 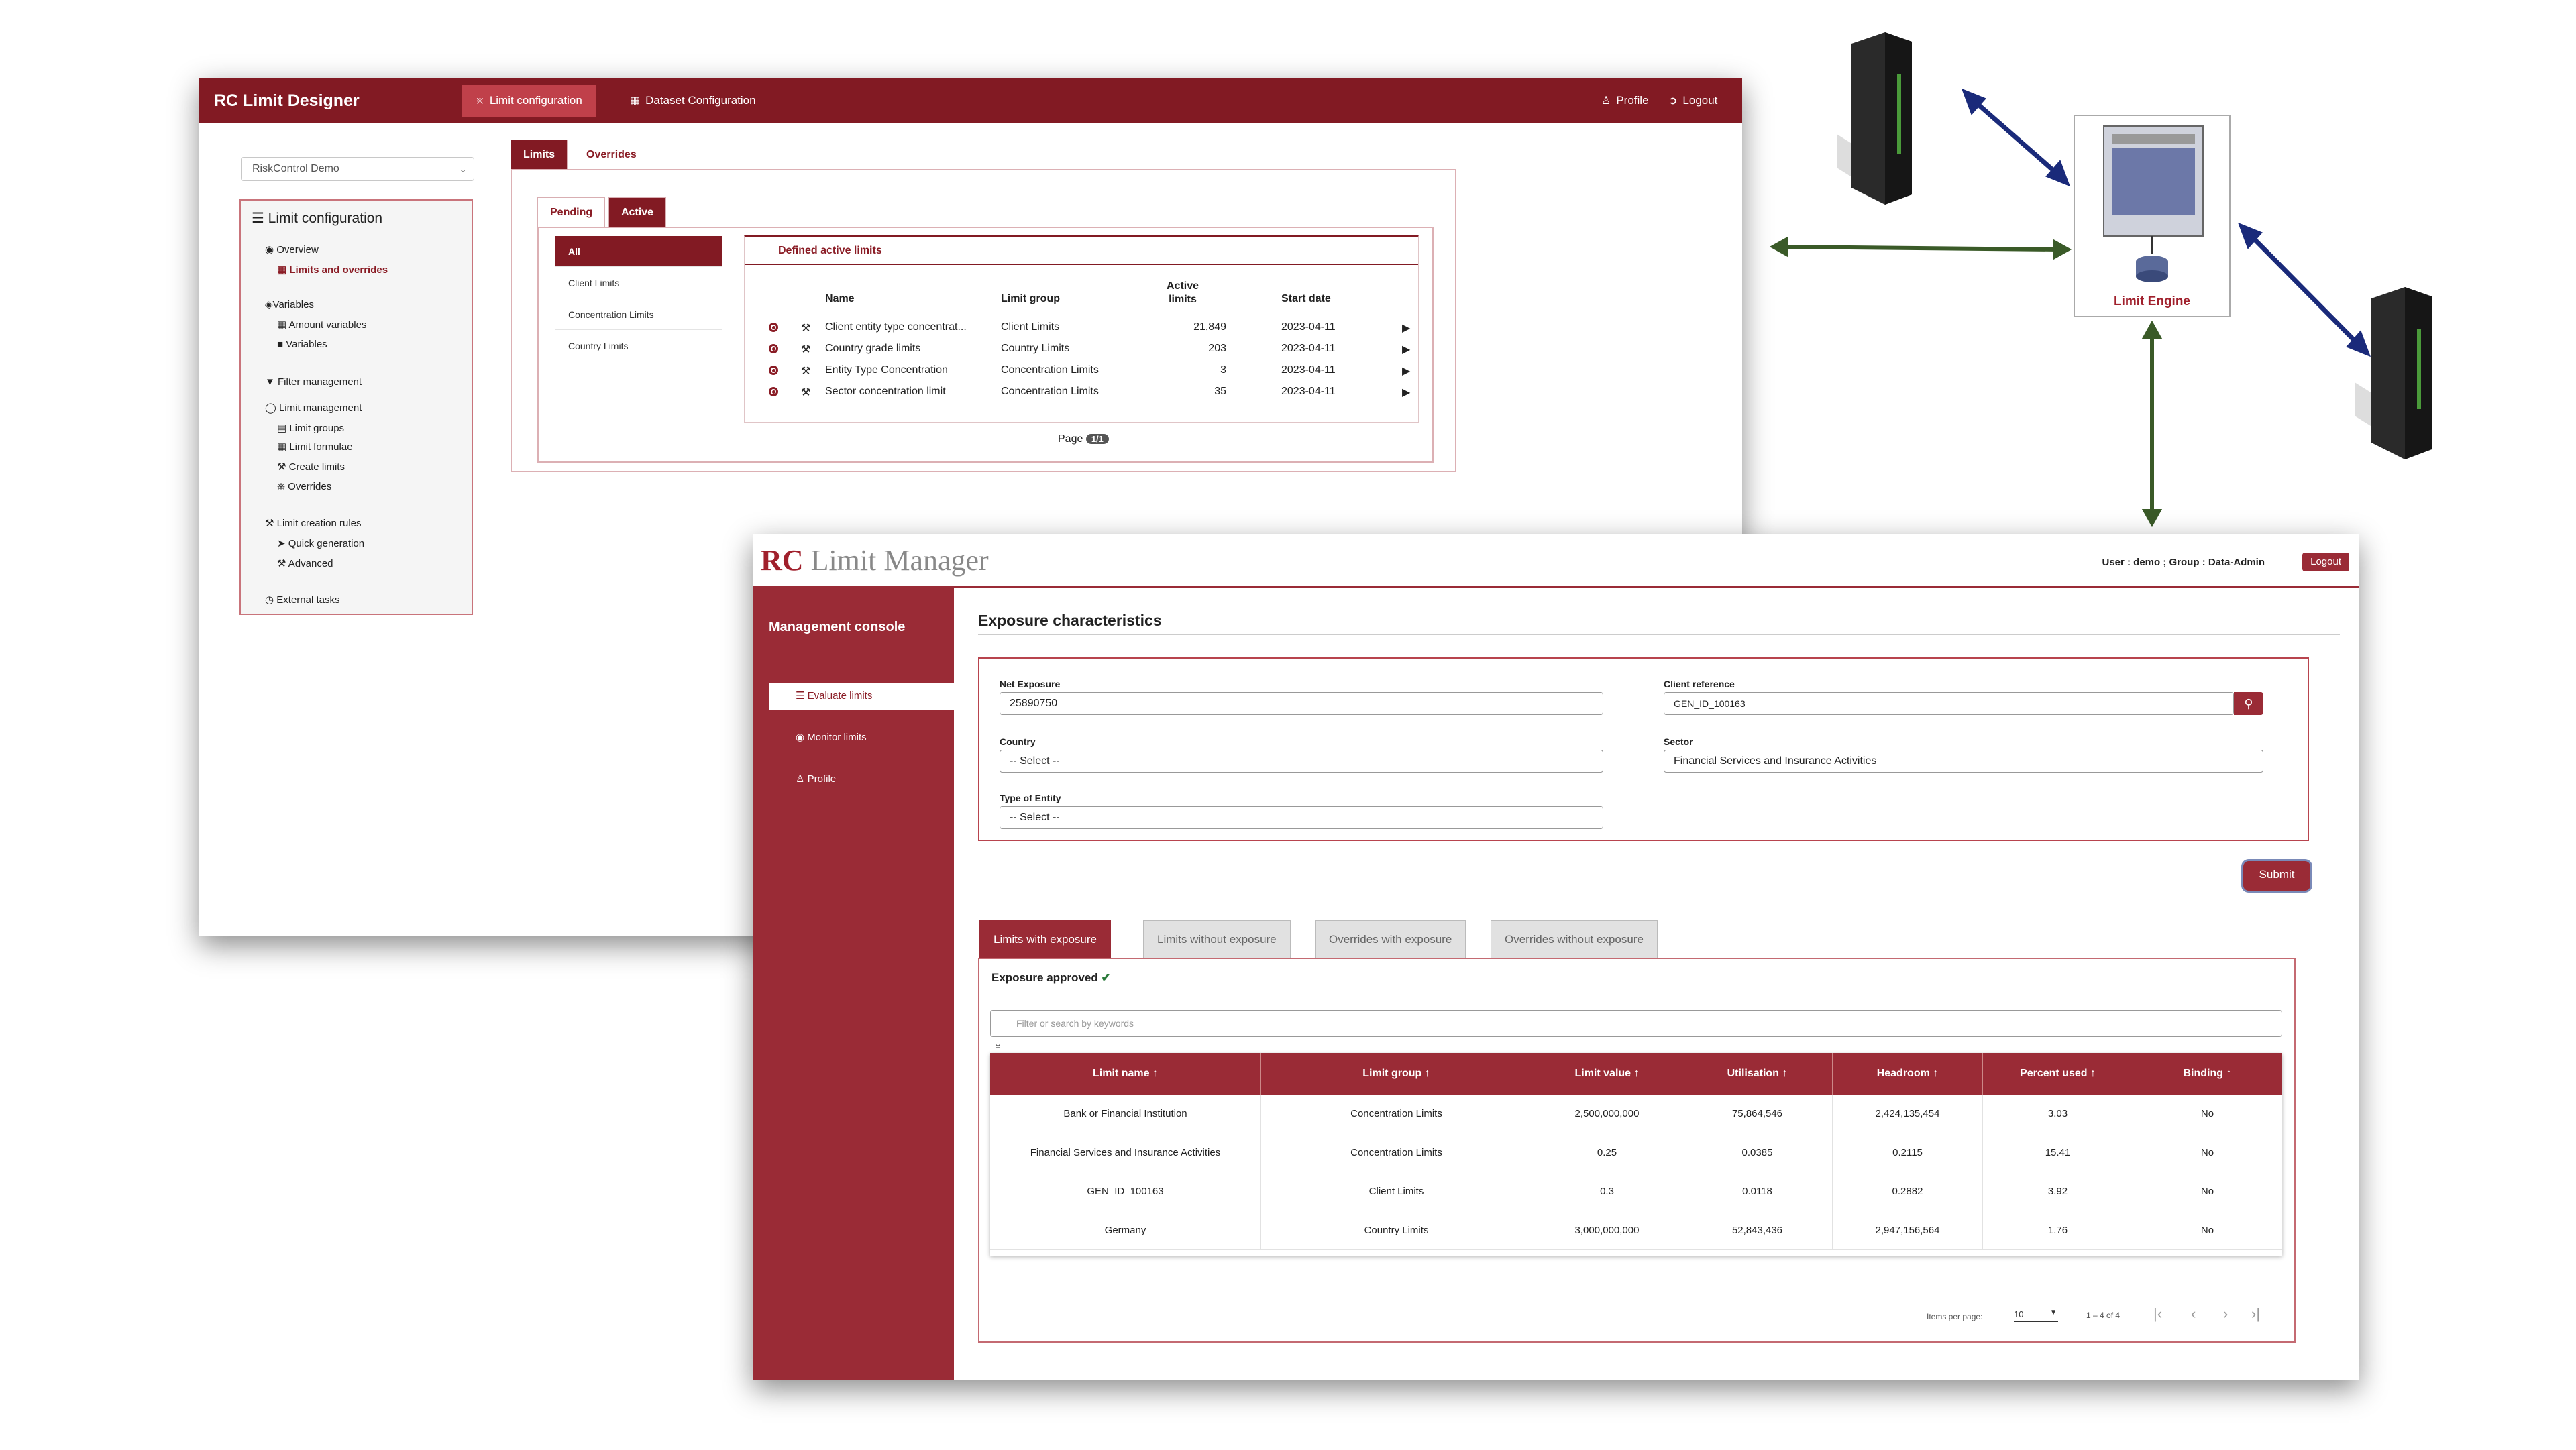 What do you see at coordinates (692, 101) in the screenshot?
I see `nav-dataset-configuration: ▦ Dataset Configuration` at bounding box center [692, 101].